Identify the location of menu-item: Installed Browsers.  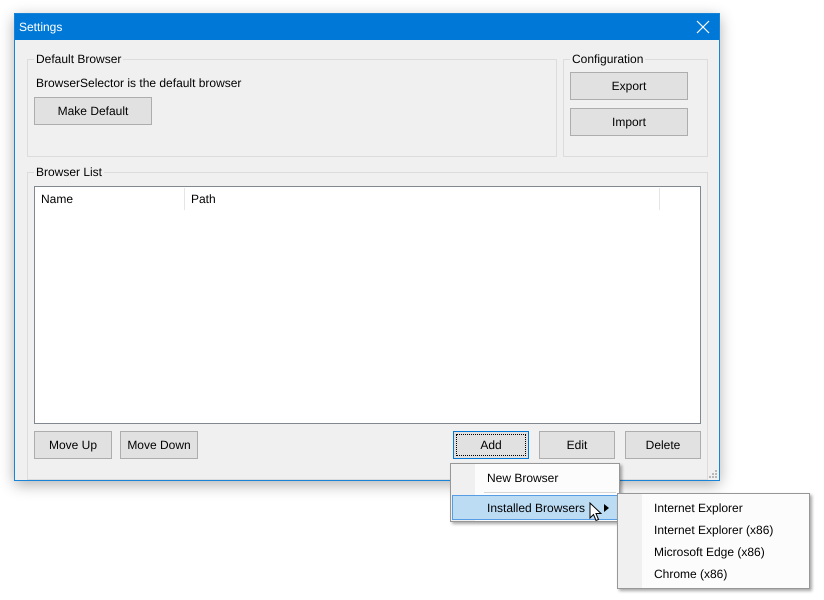
(535, 507).